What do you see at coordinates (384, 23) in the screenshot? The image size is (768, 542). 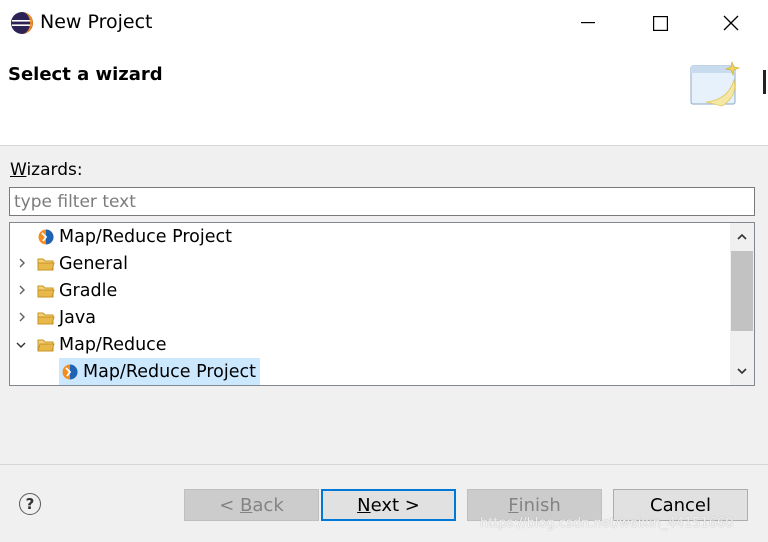 I see `title-bar: New Project` at bounding box center [384, 23].